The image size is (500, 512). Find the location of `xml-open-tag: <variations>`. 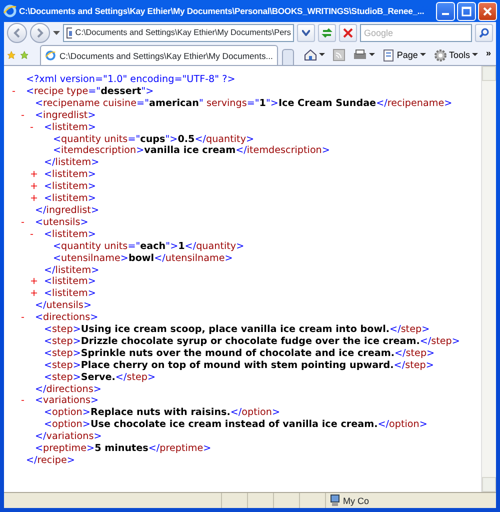

xml-open-tag: <variations> is located at coordinates (67, 401).